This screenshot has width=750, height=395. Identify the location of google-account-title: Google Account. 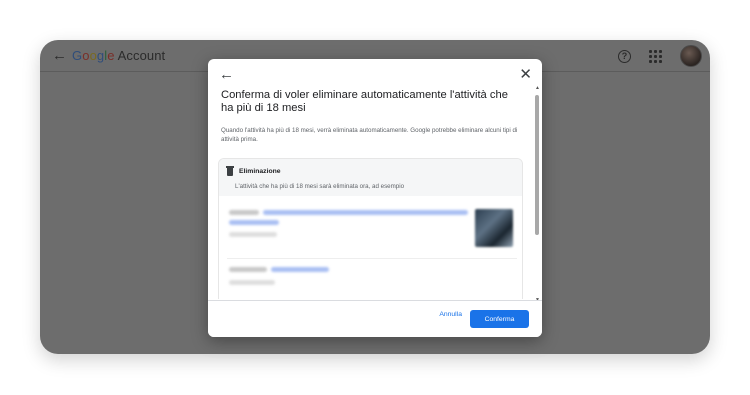
(118, 55).